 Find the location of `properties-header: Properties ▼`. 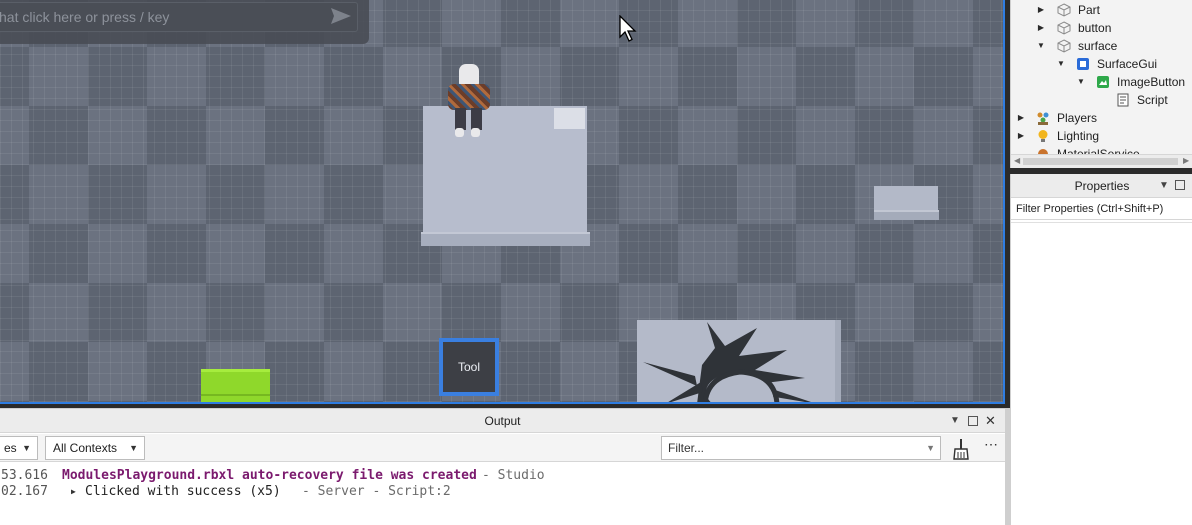

properties-header: Properties ▼ is located at coordinates (1101, 186).